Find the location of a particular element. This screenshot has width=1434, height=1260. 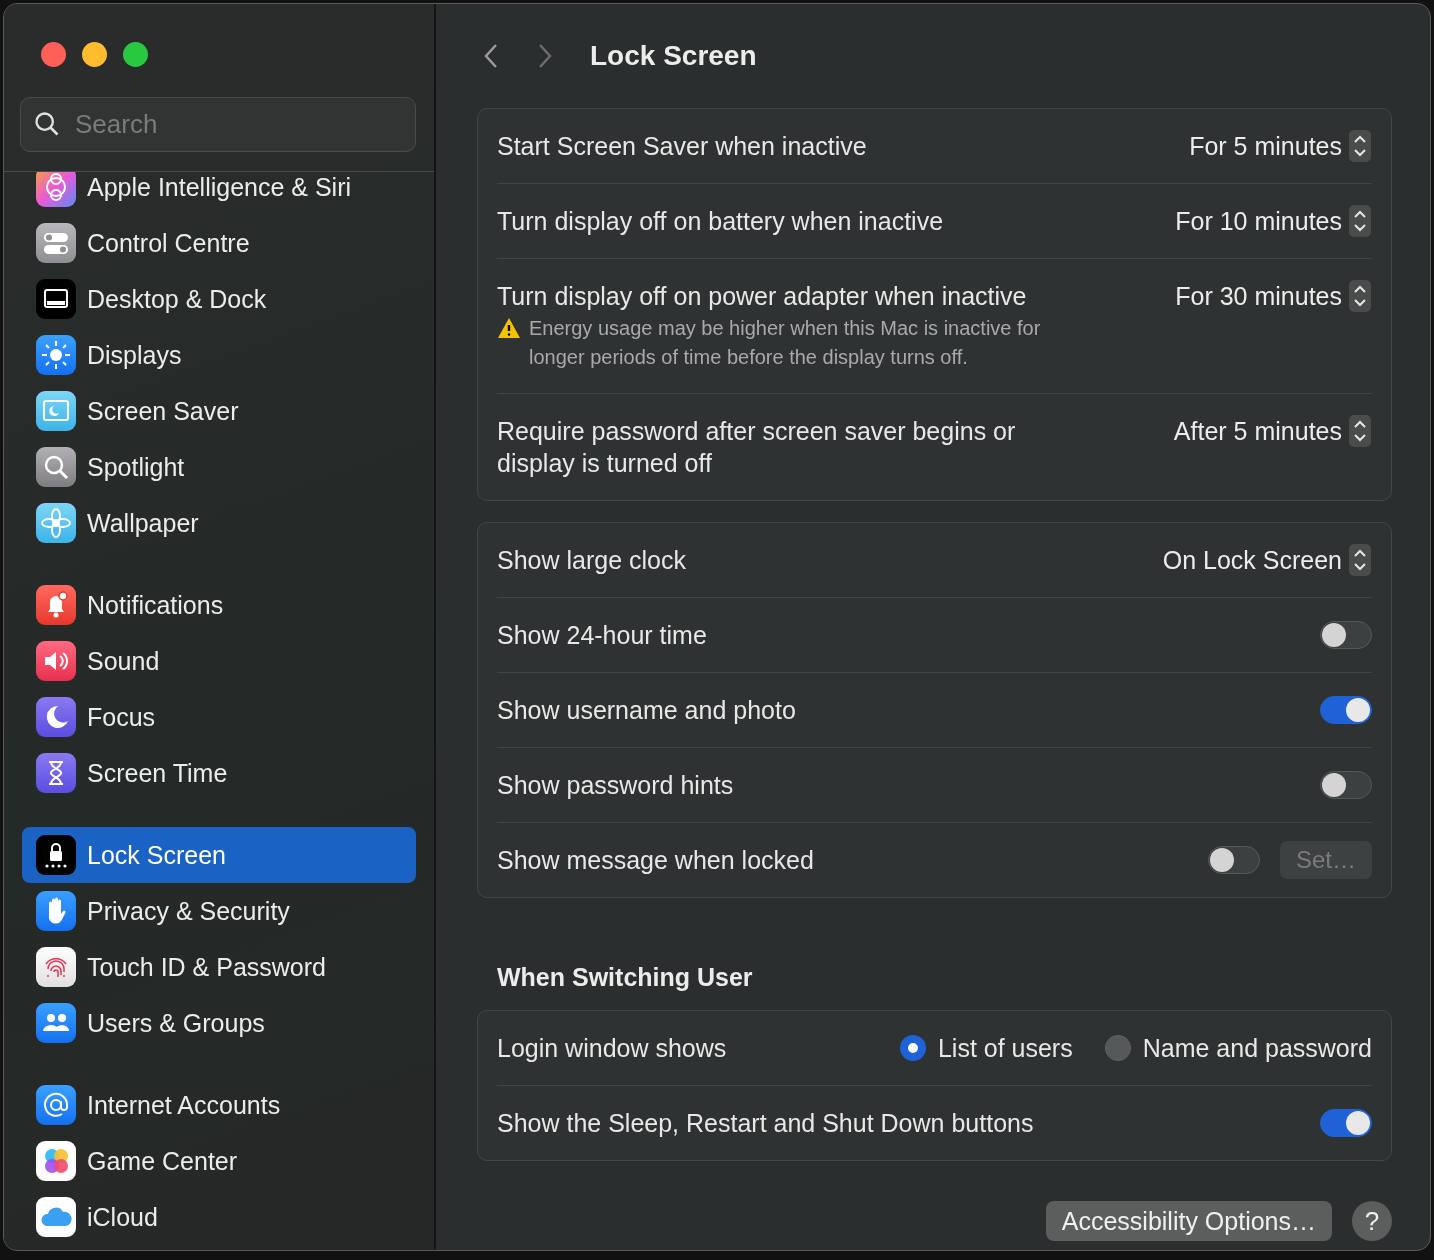

zoom-button is located at coordinates (135, 54).